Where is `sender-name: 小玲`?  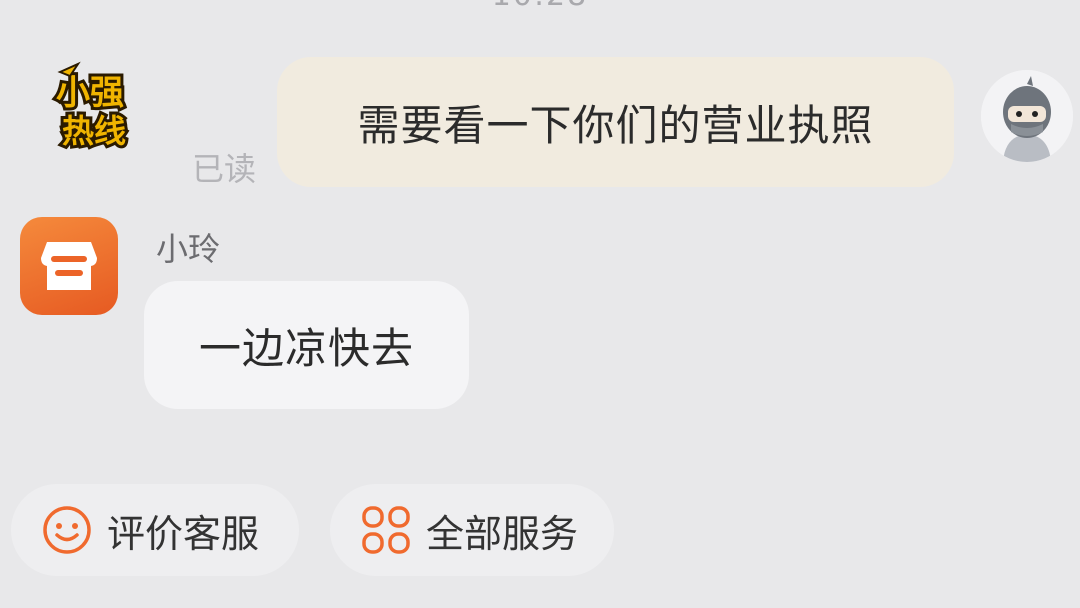 sender-name: 小玲 is located at coordinates (188, 249).